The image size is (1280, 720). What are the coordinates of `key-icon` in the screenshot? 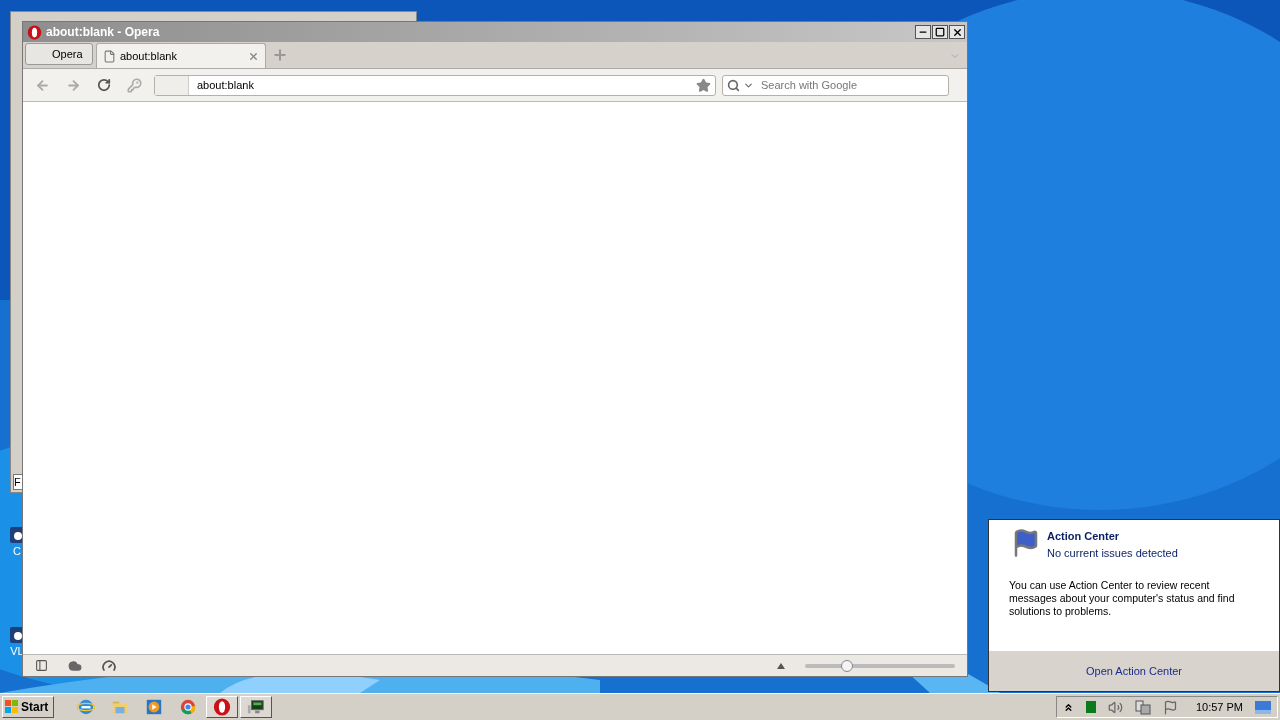 It's located at (134, 85).